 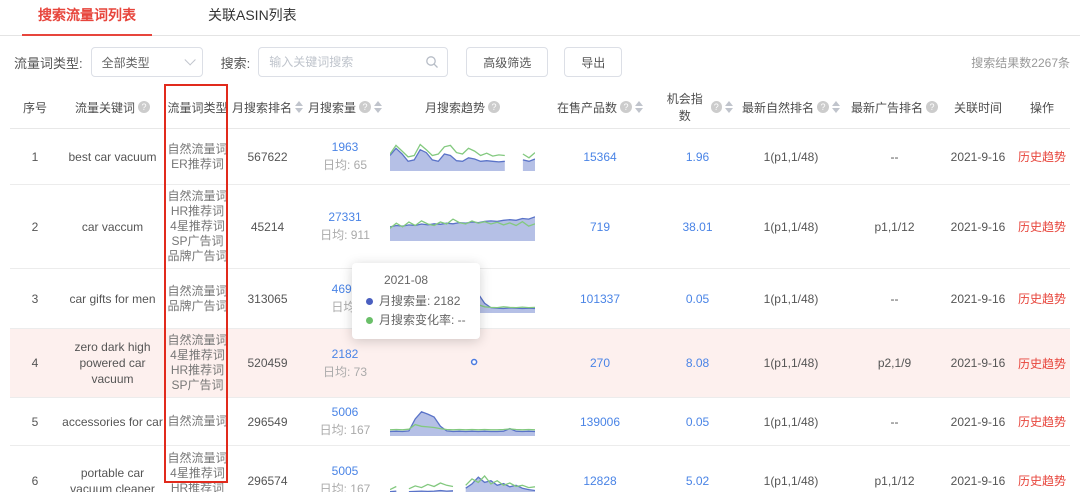 What do you see at coordinates (35, 421) in the screenshot?
I see `cell-index: 5` at bounding box center [35, 421].